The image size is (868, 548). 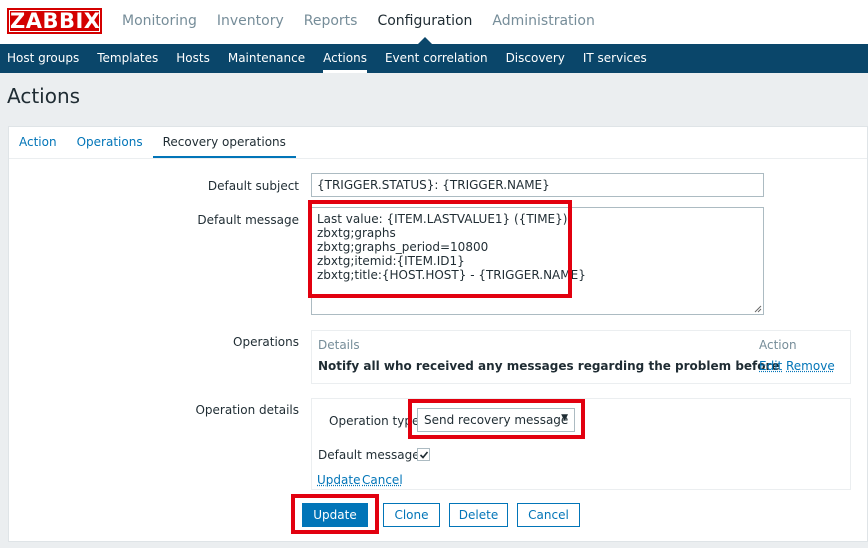 What do you see at coordinates (411, 515) in the screenshot?
I see `clone-button: Clone` at bounding box center [411, 515].